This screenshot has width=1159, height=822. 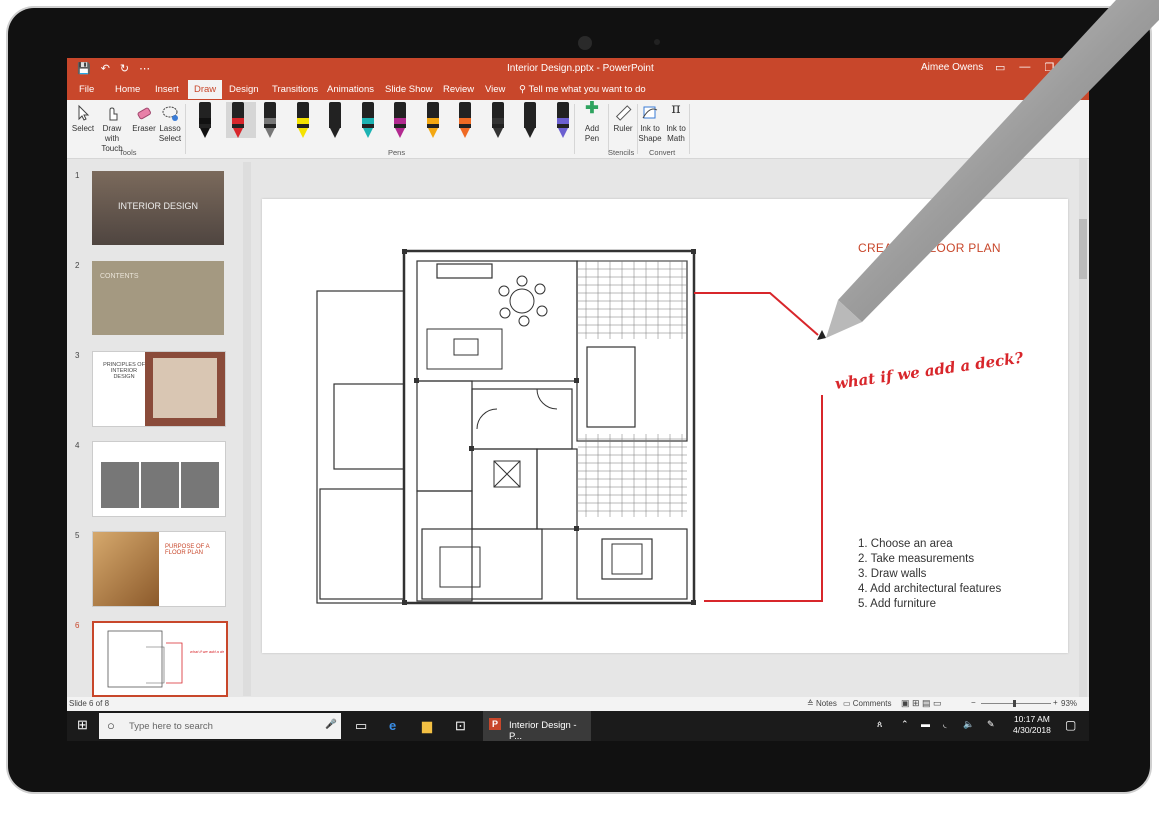 I want to click on thumbnail-slide-2: CONTENTS, so click(x=158, y=298).